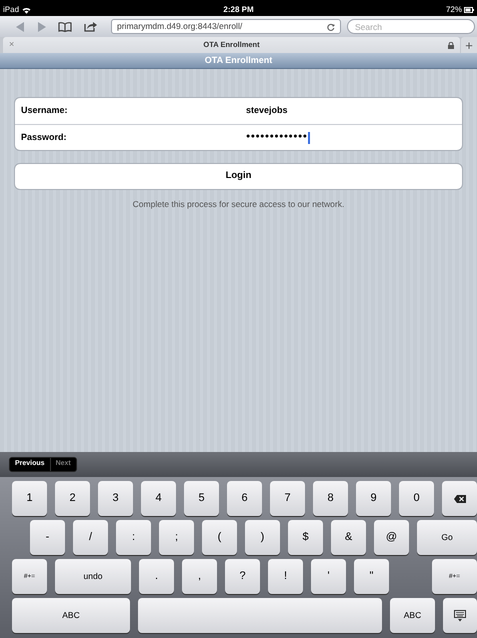 The width and height of the screenshot is (477, 638). I want to click on key: :, so click(133, 537).